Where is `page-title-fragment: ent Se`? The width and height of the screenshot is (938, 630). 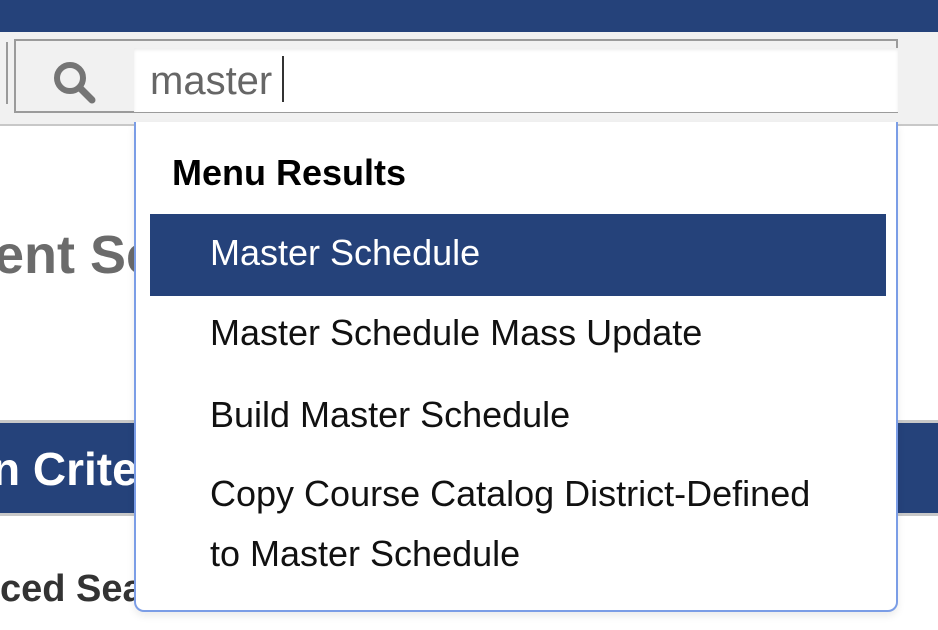
page-title-fragment: ent Se is located at coordinates (78, 255).